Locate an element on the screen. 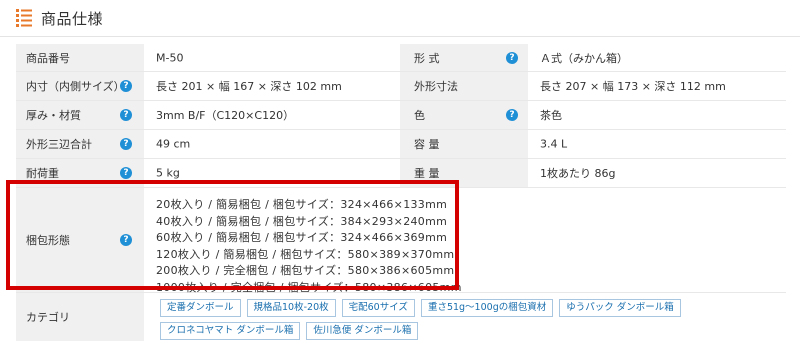 This screenshot has height=360, width=800. category-tag: クロネコヤマト ダンボール箱 is located at coordinates (230, 331).